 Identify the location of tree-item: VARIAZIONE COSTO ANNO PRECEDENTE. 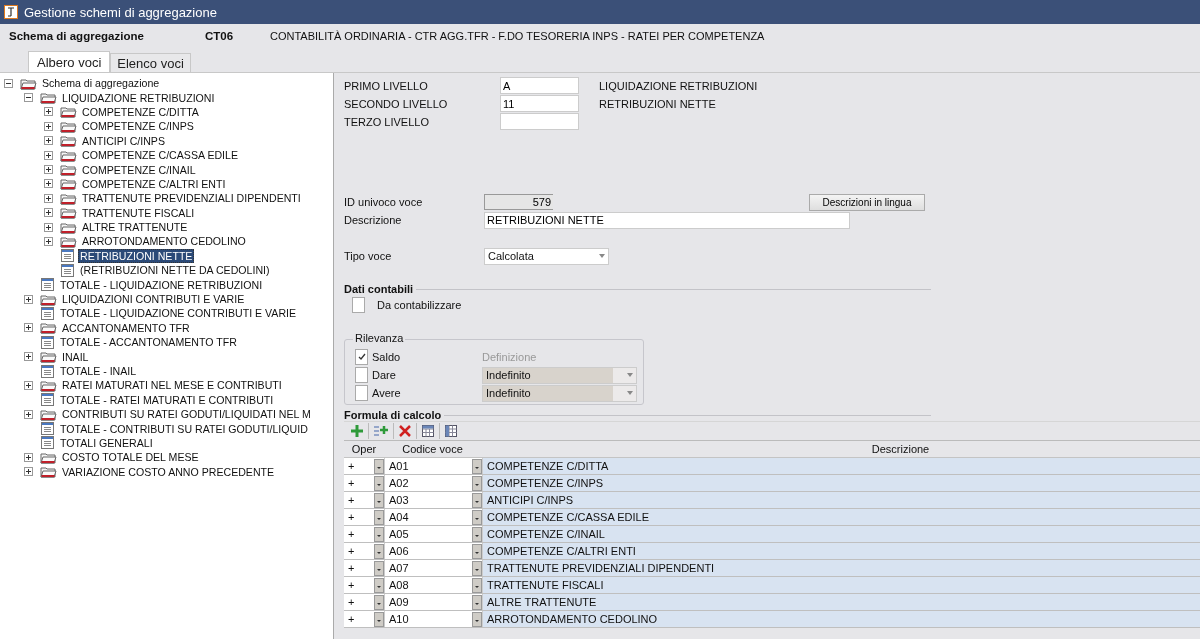
(168, 471).